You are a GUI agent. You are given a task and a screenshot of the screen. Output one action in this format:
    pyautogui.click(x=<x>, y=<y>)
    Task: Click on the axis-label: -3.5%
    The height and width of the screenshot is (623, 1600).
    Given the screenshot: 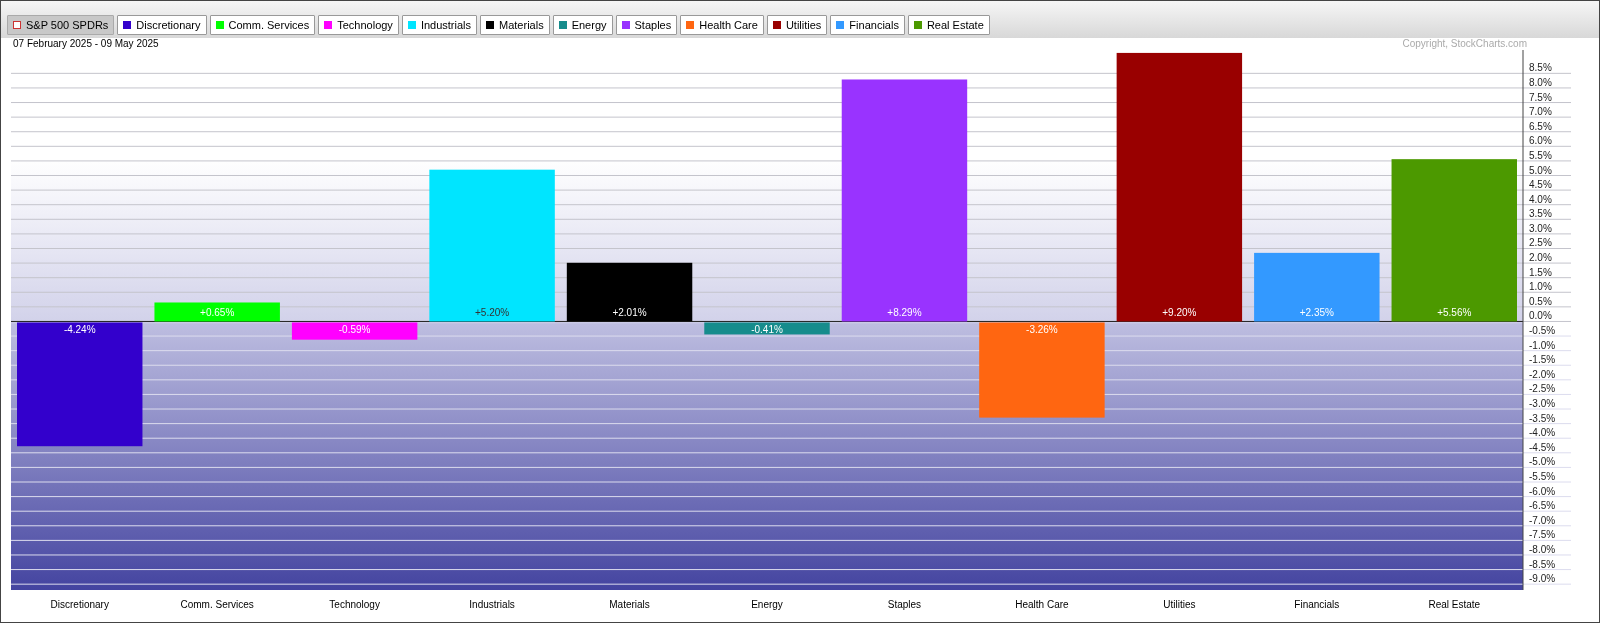 What is the action you would take?
    pyautogui.click(x=1542, y=418)
    